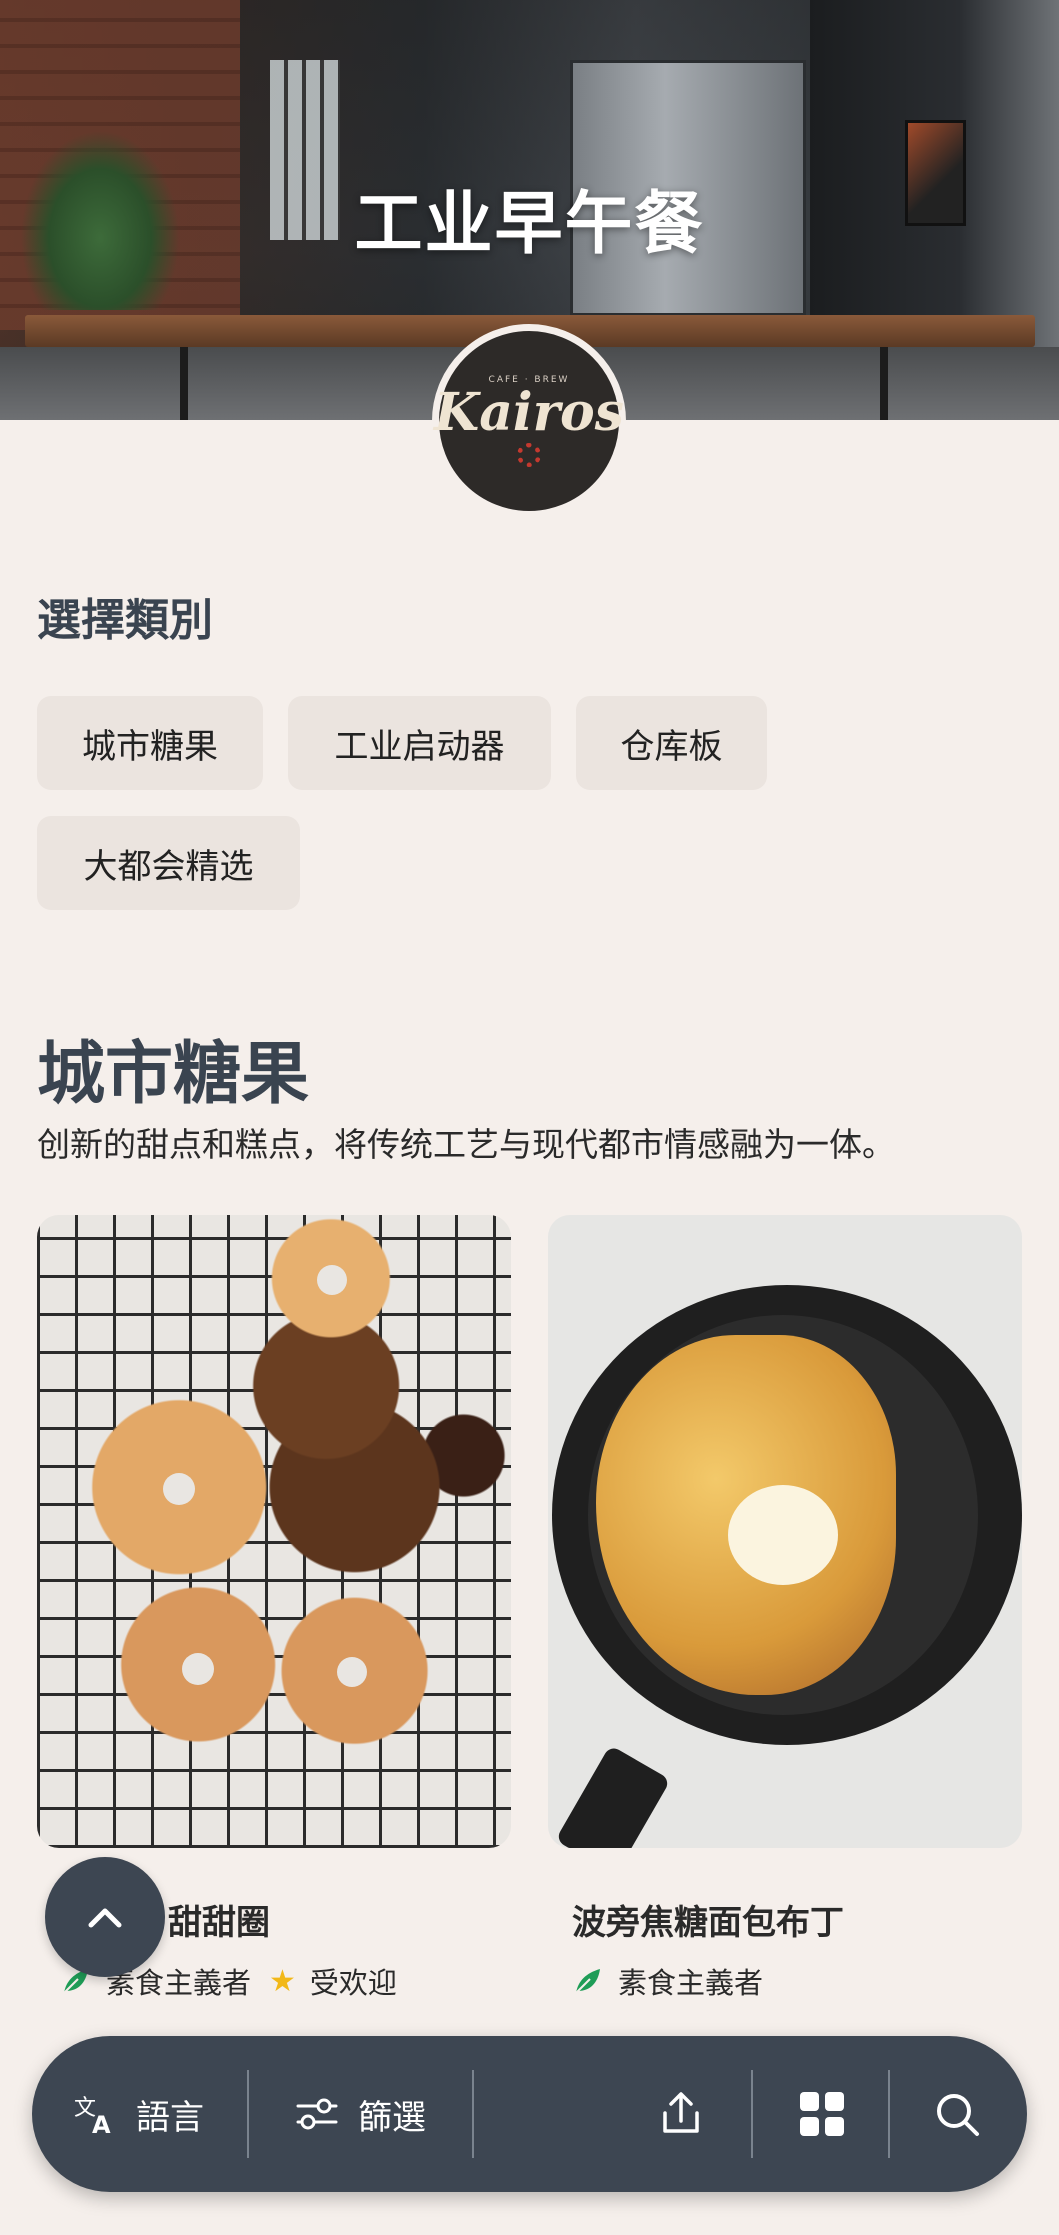 The width and height of the screenshot is (1059, 2235). I want to click on language-label: 語言, so click(170, 2117).